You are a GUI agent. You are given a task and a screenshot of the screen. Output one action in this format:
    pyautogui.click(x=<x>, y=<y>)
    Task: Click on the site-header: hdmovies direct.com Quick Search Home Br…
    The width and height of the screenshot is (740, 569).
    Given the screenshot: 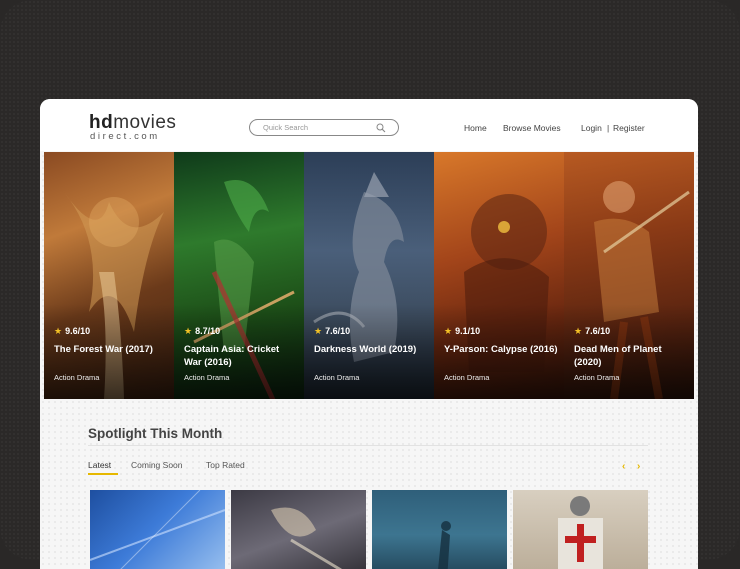 What is the action you would take?
    pyautogui.click(x=369, y=125)
    